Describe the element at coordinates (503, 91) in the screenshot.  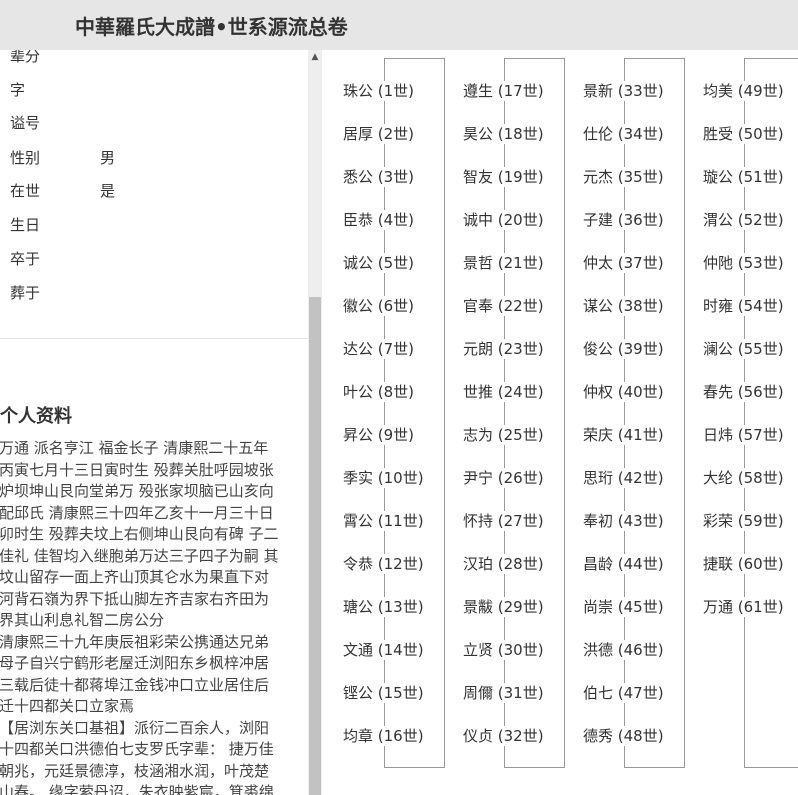
I see `generation-link: 遵生 (17世)` at that location.